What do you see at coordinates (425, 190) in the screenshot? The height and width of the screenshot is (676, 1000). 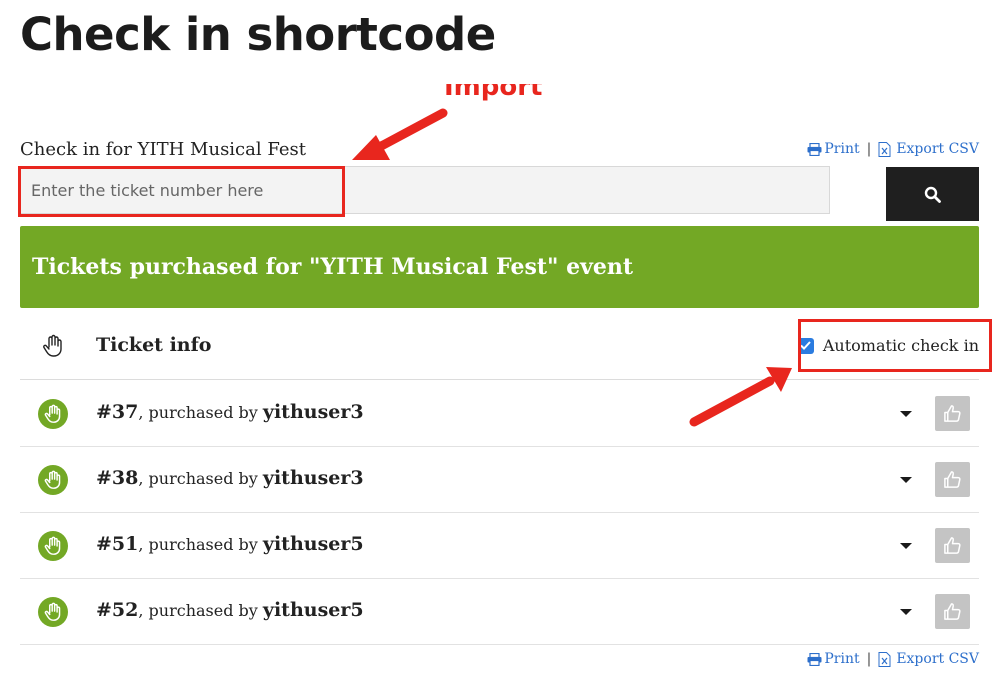 I see `ticket-number-input` at bounding box center [425, 190].